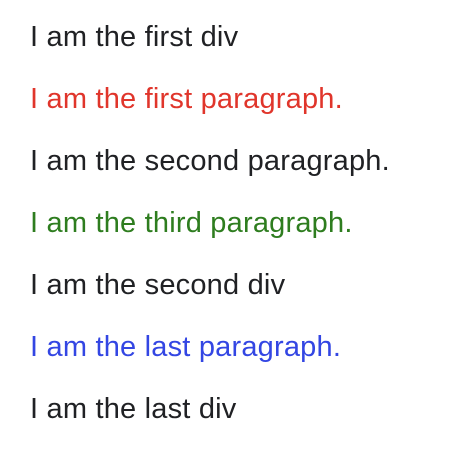 The width and height of the screenshot is (454, 464). What do you see at coordinates (186, 99) in the screenshot?
I see `first-paragraph: I am the first paragraph.` at bounding box center [186, 99].